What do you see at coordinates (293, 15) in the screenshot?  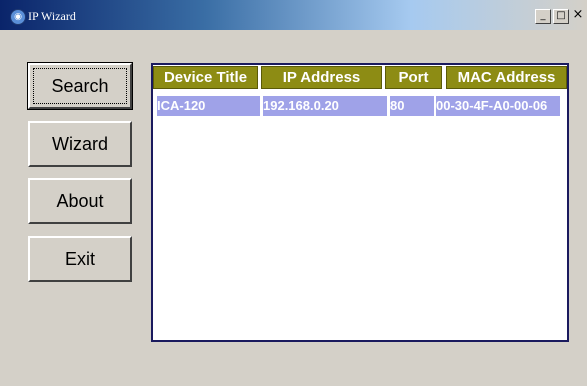 I see `title-bar: ◉ IP Wizard _ □ ×` at bounding box center [293, 15].